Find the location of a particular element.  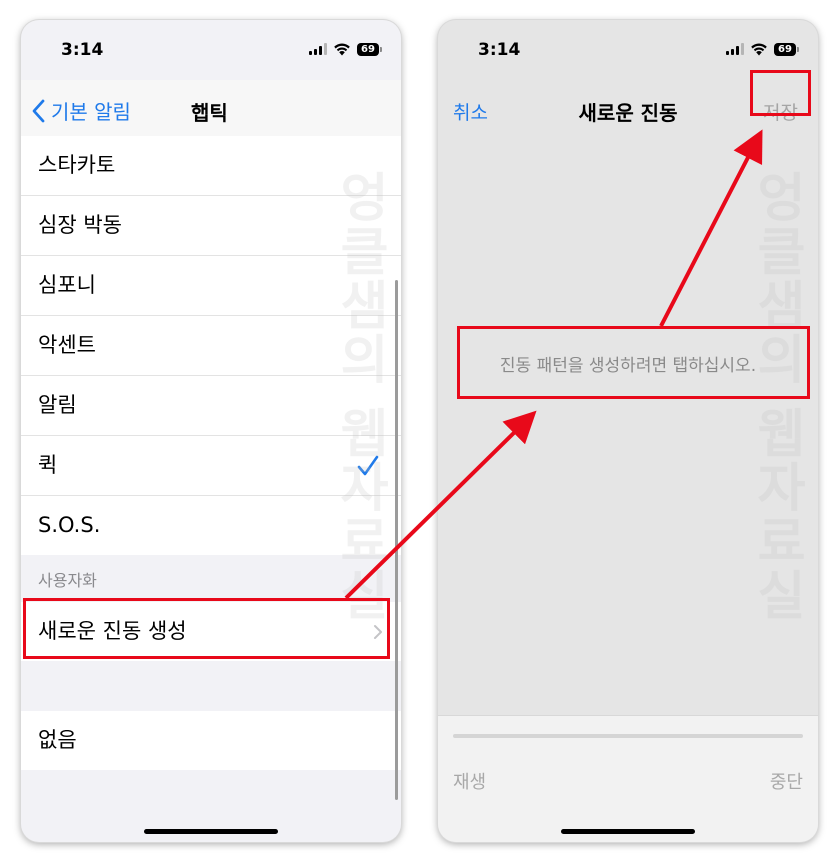

none-option-label: 없음 is located at coordinates (57, 740).